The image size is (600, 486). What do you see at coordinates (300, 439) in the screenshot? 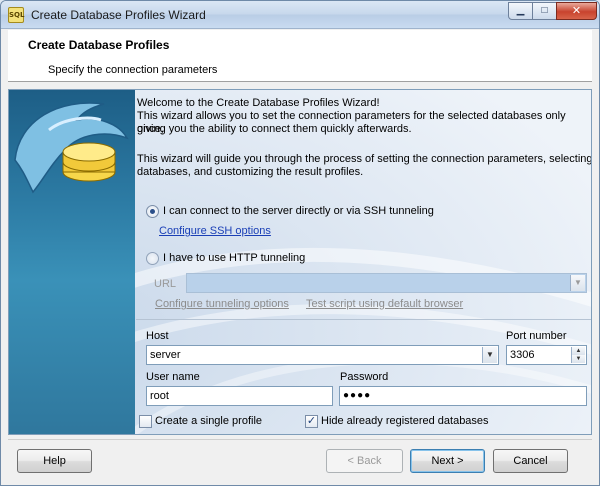
I see `footer-divider` at bounding box center [300, 439].